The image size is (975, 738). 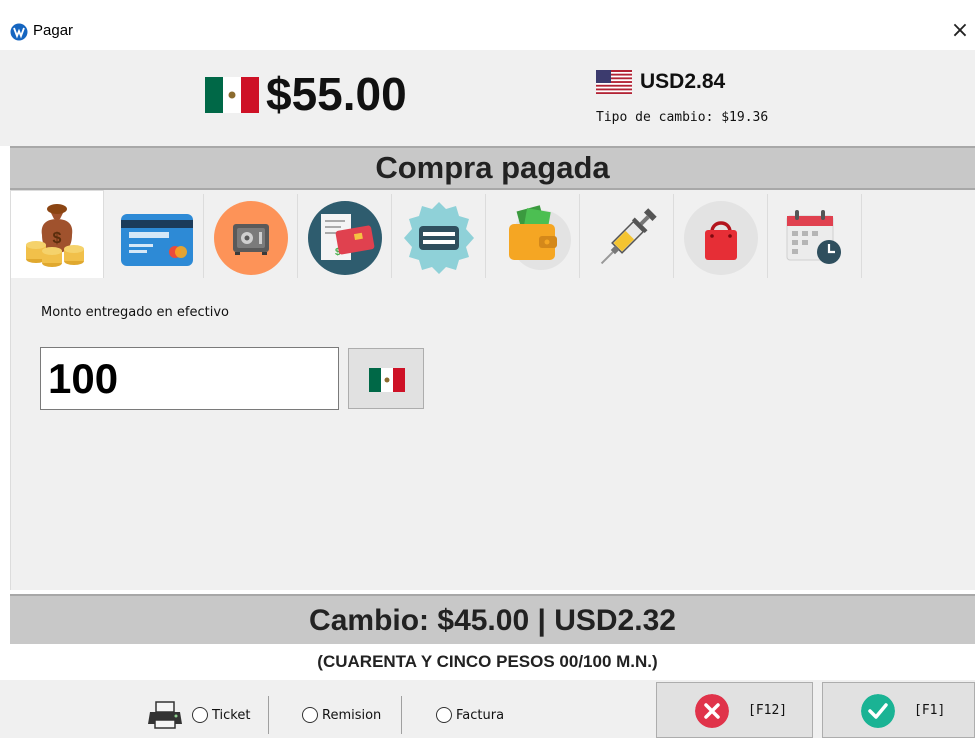 I want to click on radio-ticket: Ticket, so click(x=221, y=715).